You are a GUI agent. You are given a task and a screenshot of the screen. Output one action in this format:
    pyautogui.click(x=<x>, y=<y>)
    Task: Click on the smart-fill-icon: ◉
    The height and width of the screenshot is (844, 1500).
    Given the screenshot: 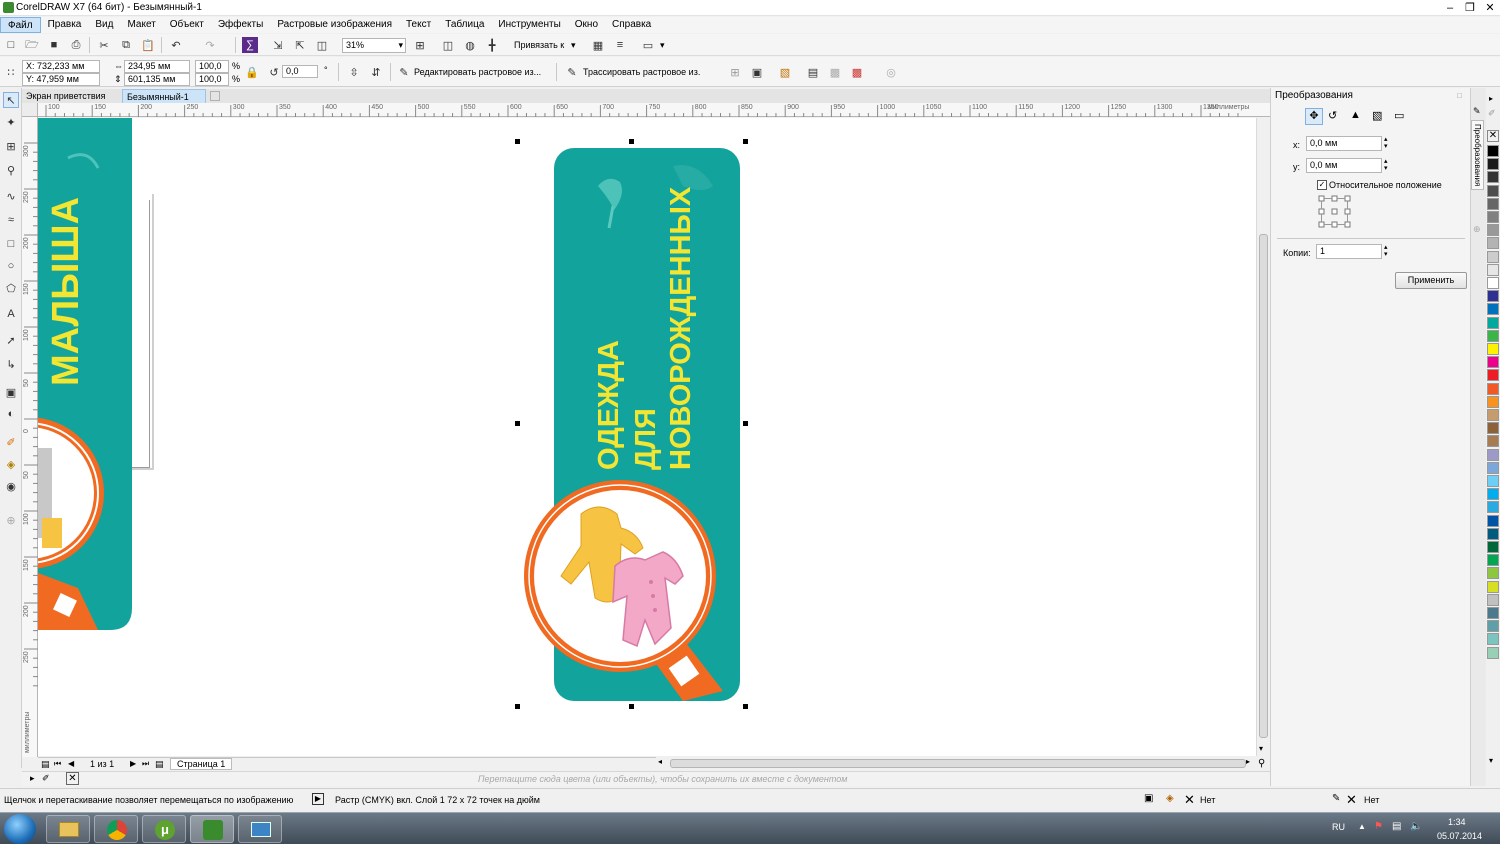 What is the action you would take?
    pyautogui.click(x=11, y=486)
    